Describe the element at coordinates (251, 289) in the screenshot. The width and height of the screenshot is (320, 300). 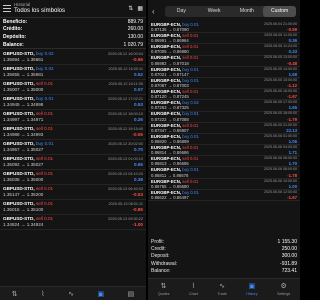
I see `nav-history: ▣ History` at that location.